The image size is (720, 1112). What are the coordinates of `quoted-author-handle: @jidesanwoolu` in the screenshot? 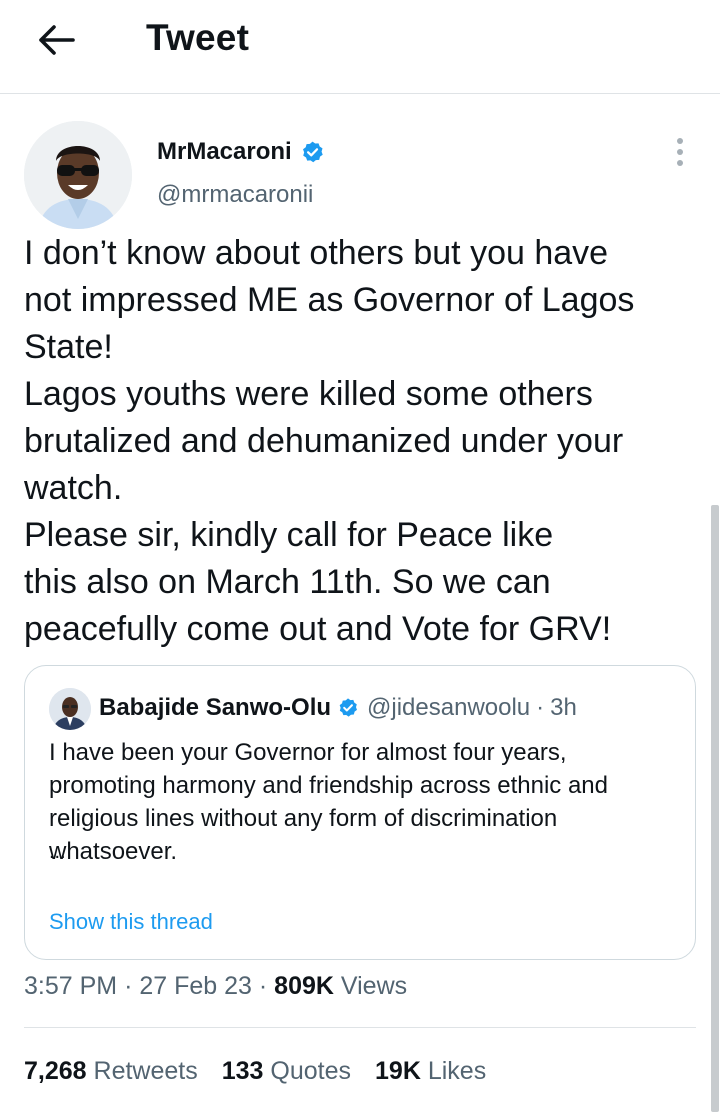 It's located at (449, 707).